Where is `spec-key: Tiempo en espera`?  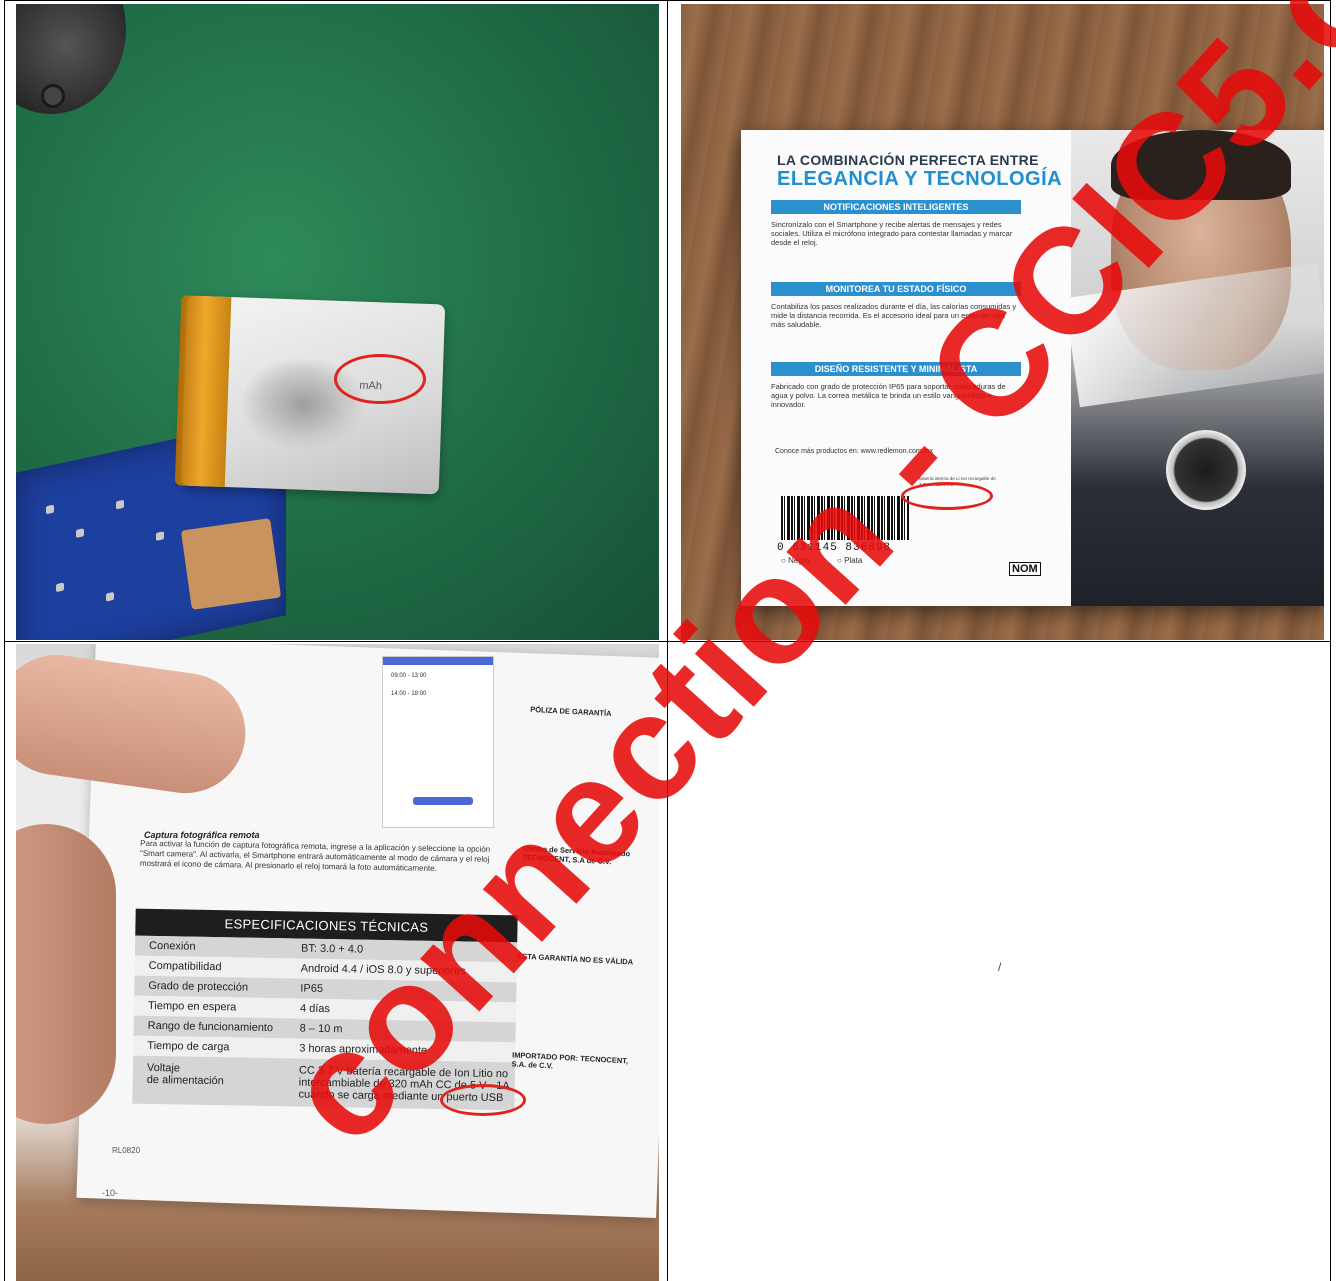
spec-key: Tiempo en espera is located at coordinates (192, 1006).